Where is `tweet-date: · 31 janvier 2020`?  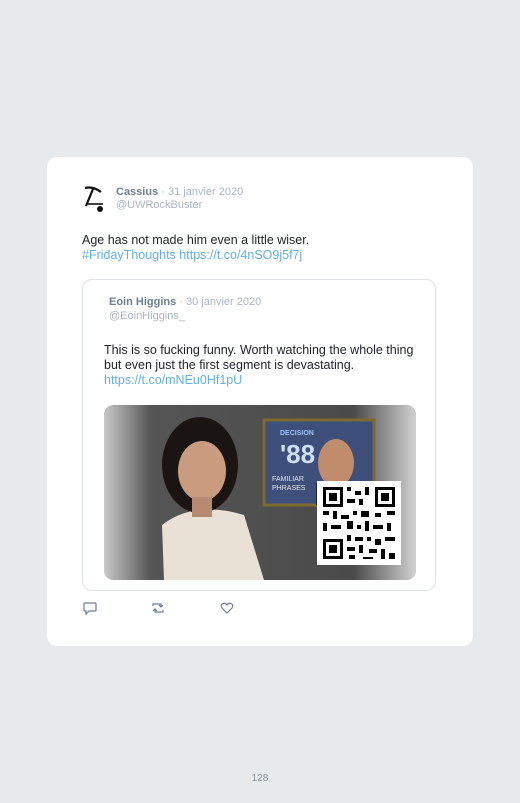
tweet-date: · 31 janvier 2020 is located at coordinates (202, 192).